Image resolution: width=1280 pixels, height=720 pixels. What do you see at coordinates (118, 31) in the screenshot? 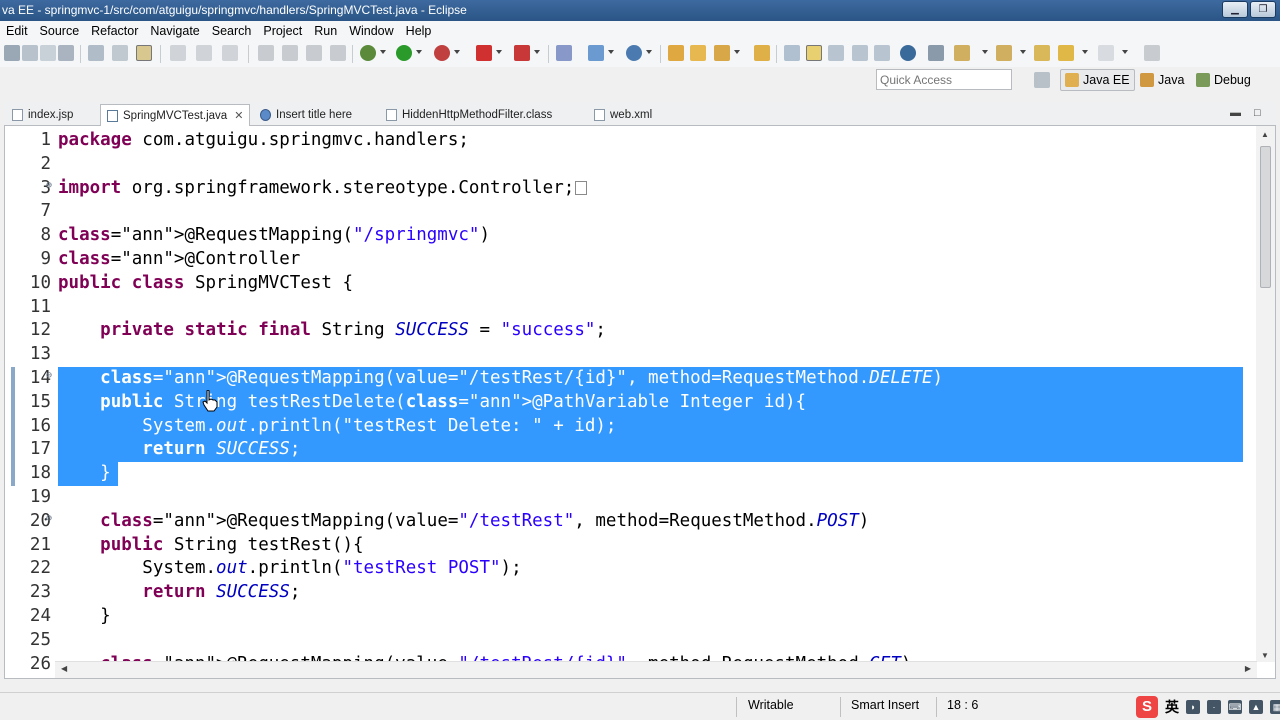
I see `menu-refactor: Refactor` at bounding box center [118, 31].